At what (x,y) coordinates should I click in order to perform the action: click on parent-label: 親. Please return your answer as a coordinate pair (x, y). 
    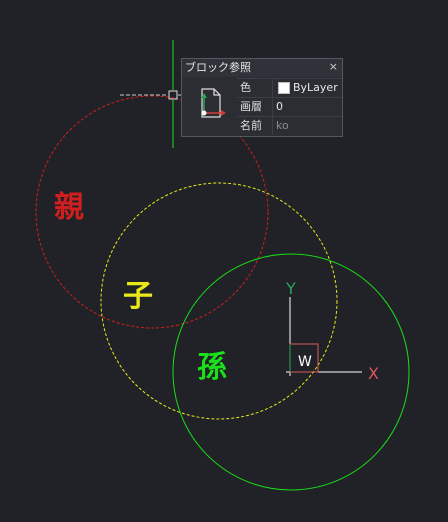
    Looking at the image, I should click on (69, 207).